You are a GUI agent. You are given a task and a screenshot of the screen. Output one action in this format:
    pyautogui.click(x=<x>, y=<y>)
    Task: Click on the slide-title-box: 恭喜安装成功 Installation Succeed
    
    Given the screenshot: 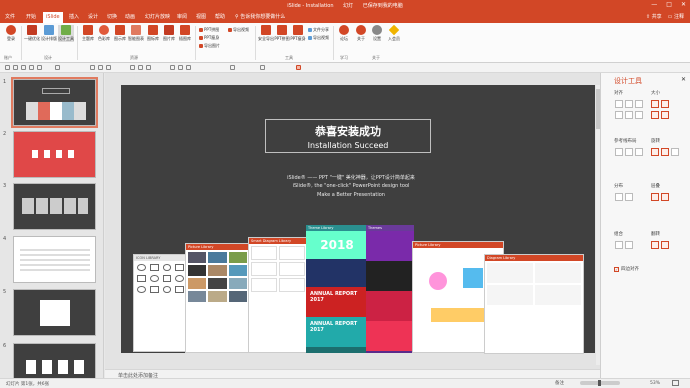 What is the action you would take?
    pyautogui.click(x=348, y=136)
    